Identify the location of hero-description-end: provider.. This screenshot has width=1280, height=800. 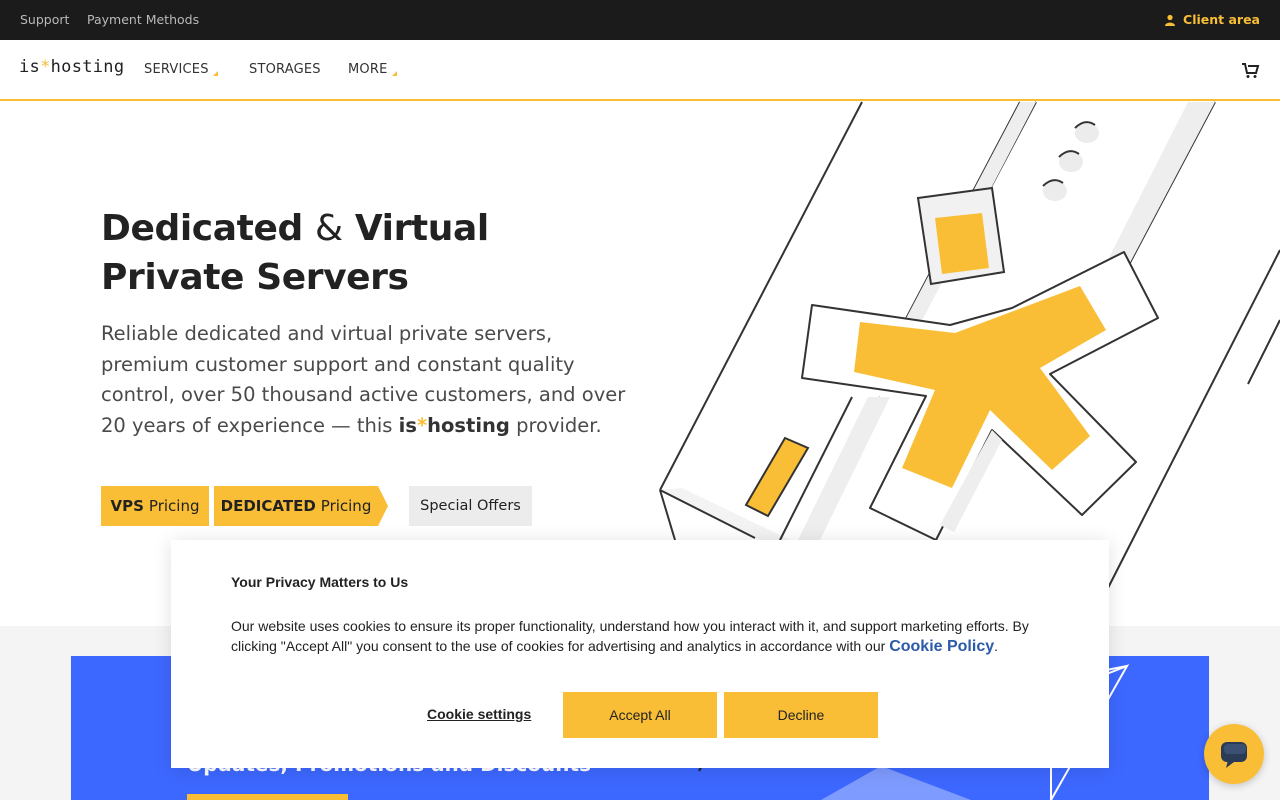
(559, 425).